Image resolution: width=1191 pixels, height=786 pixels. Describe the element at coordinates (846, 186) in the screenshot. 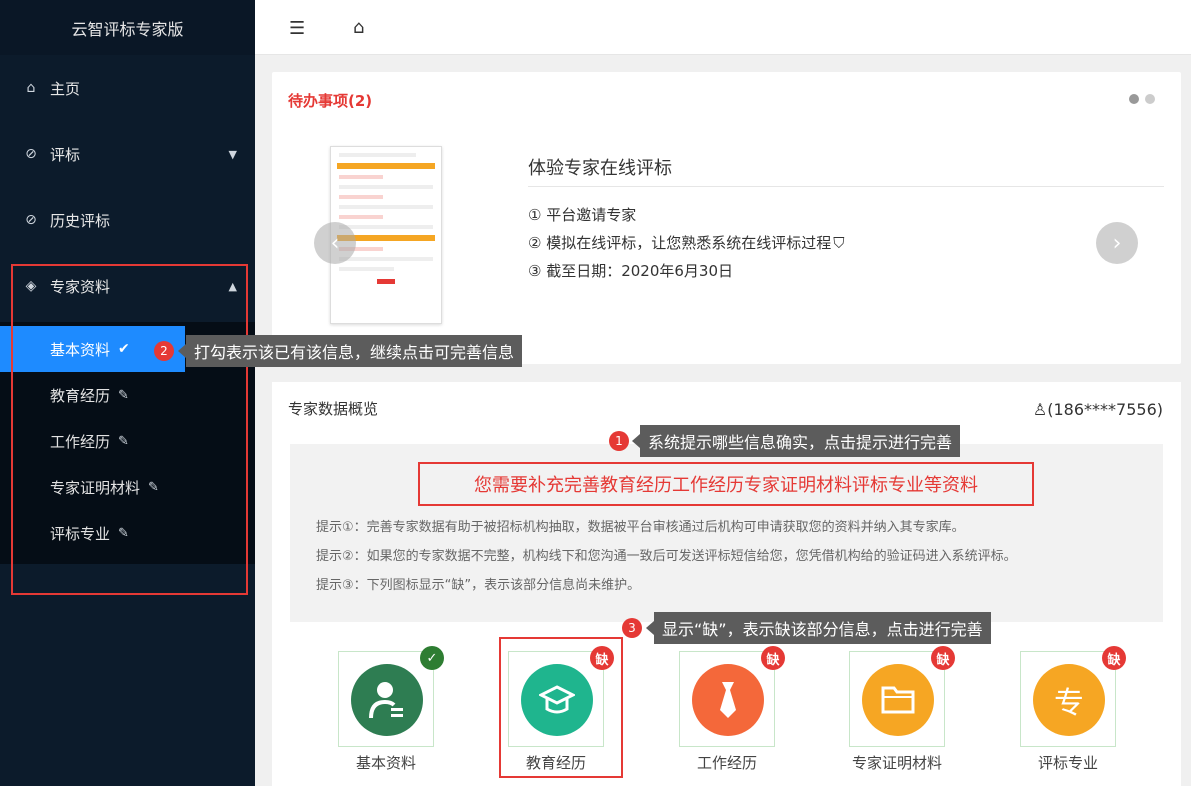

I see `divider` at that location.